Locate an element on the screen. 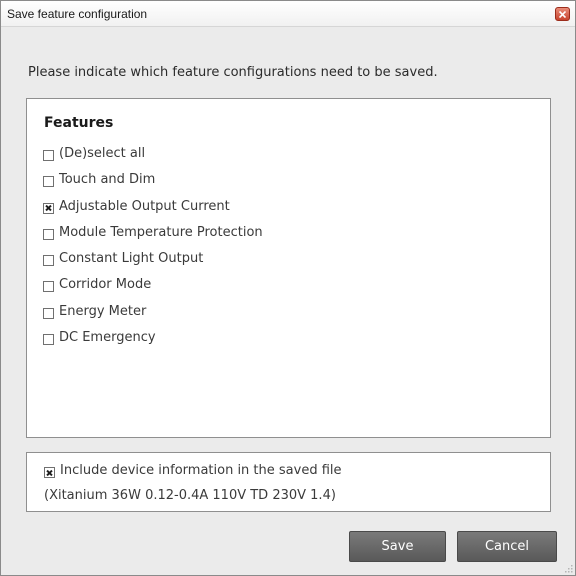  close-icon is located at coordinates (562, 14).